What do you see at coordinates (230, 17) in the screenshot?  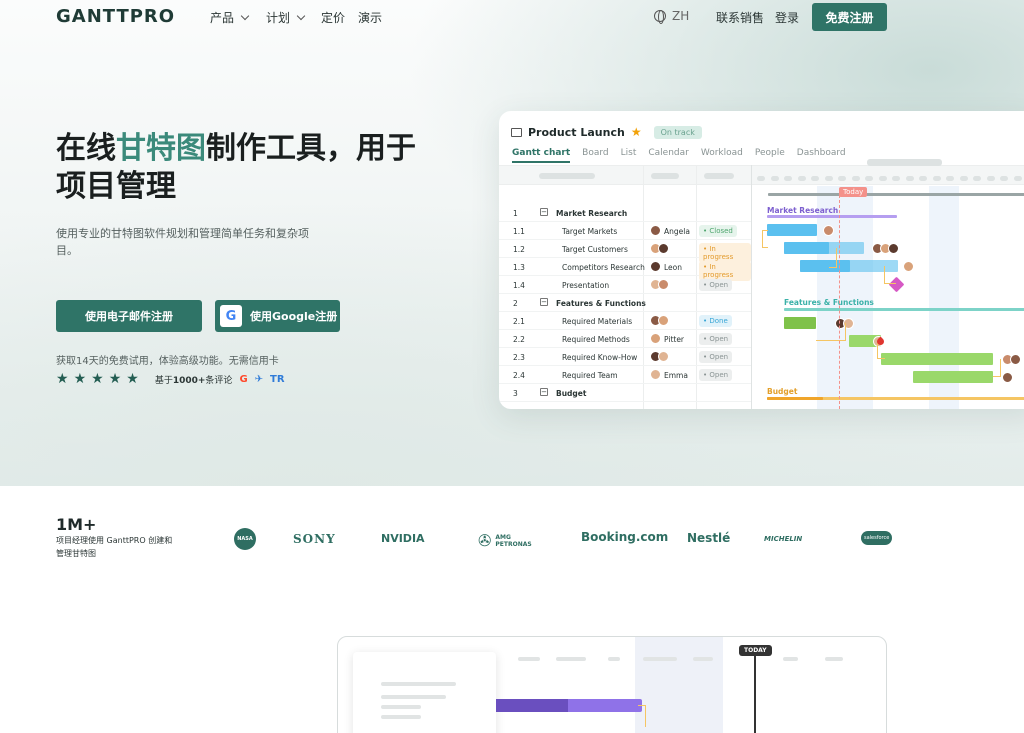 I see `nav-item-product: 产品` at bounding box center [230, 17].